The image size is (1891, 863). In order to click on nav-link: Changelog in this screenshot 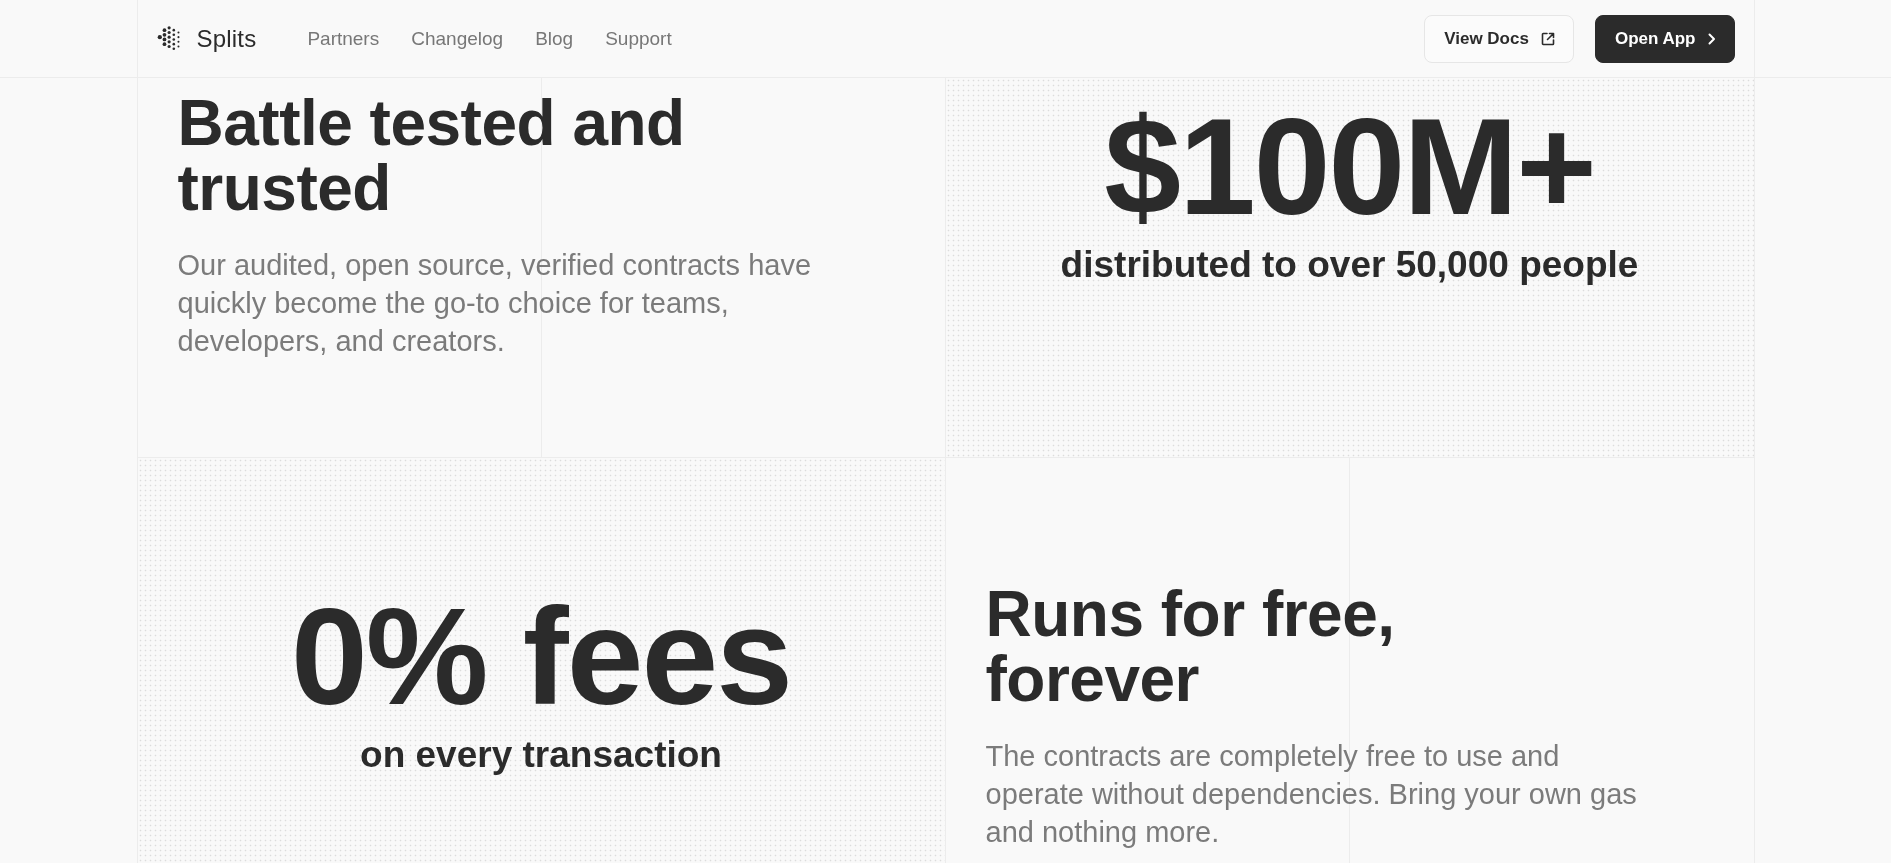, I will do `click(457, 38)`.